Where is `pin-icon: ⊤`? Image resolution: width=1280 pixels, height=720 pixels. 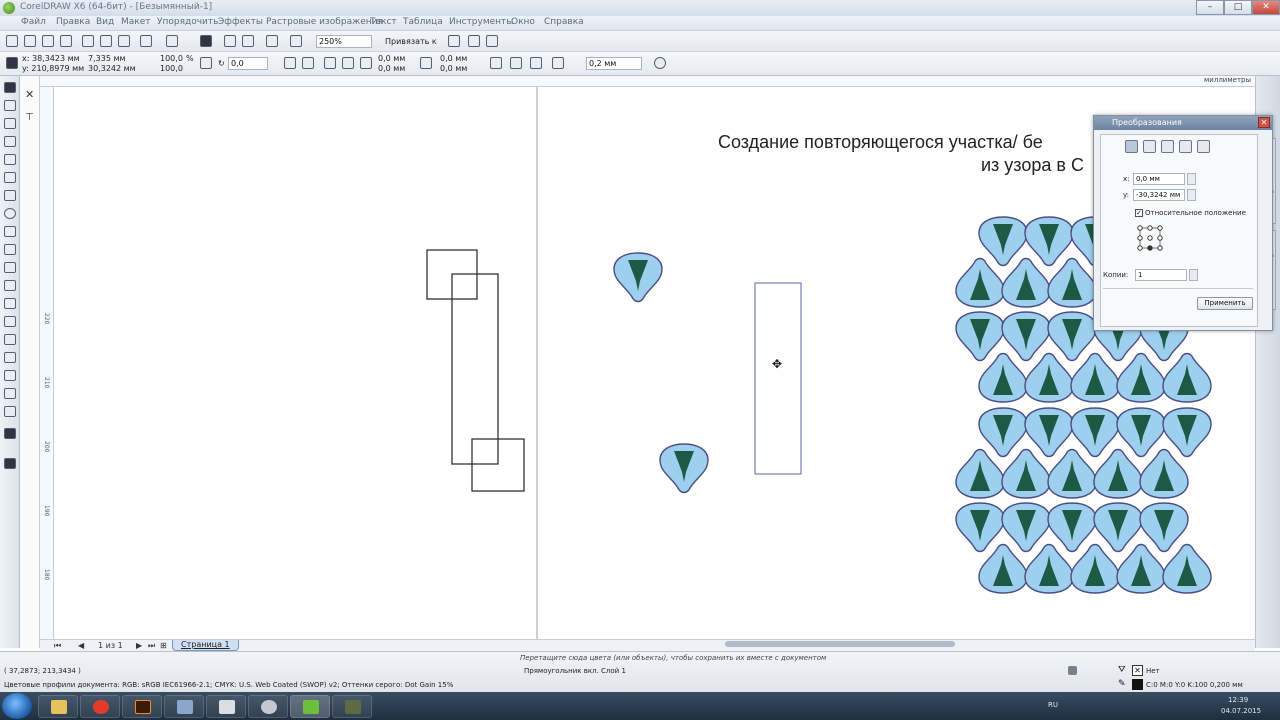
pin-icon: ⊤ is located at coordinates (29, 117).